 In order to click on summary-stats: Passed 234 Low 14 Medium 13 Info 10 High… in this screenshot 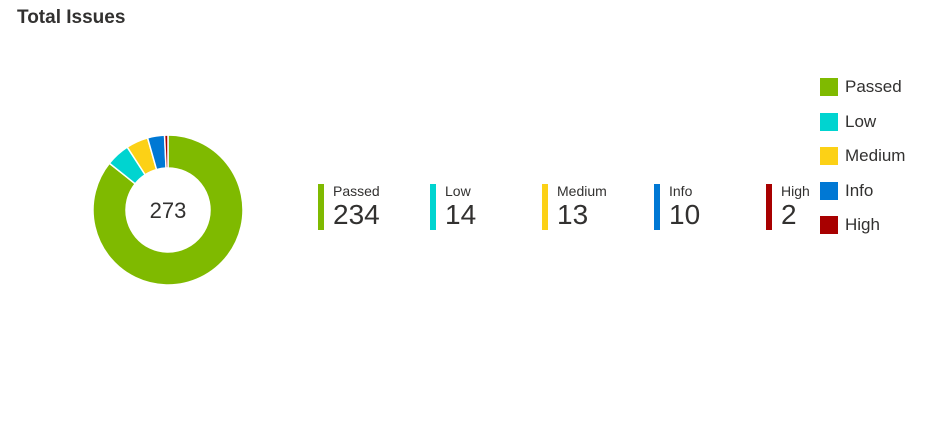, I will do `click(598, 208)`.